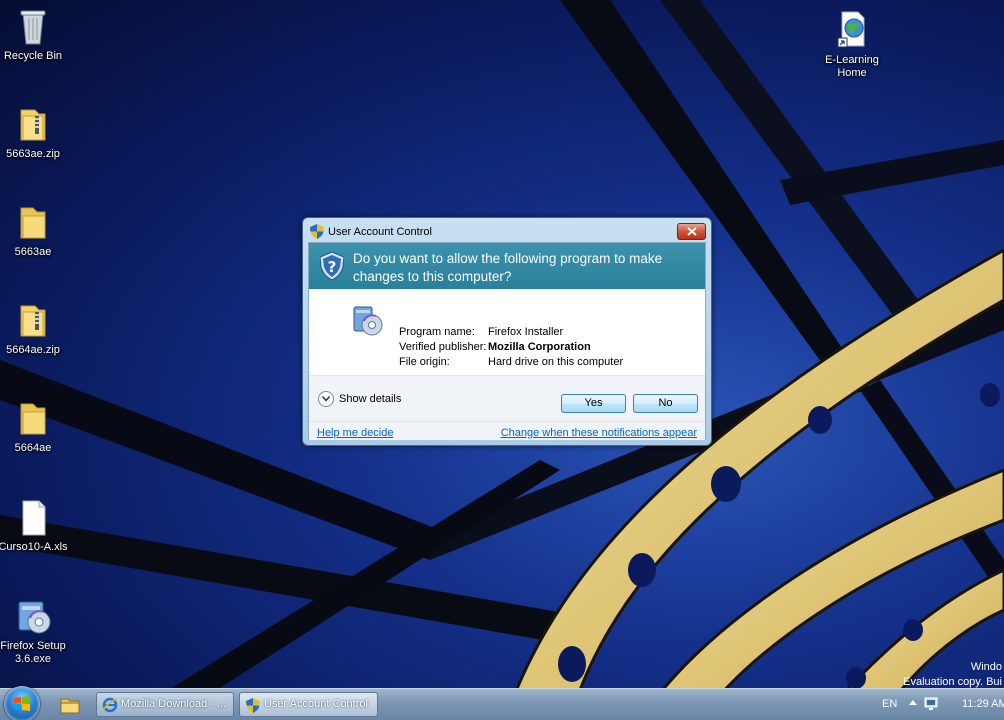 The image size is (1004, 720). What do you see at coordinates (355, 433) in the screenshot?
I see `help-me-decide-link: Help me decide` at bounding box center [355, 433].